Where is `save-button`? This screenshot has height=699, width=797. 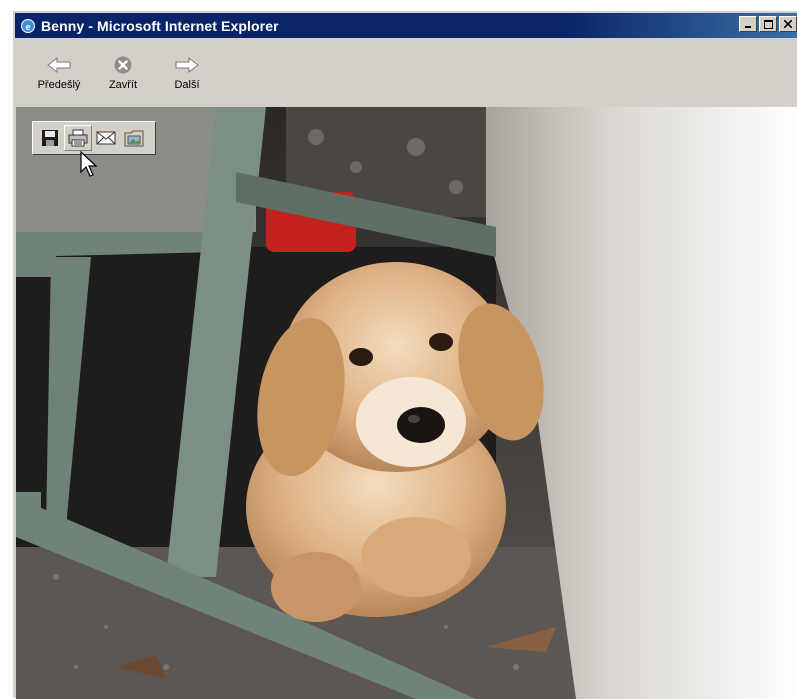
save-button is located at coordinates (50, 138).